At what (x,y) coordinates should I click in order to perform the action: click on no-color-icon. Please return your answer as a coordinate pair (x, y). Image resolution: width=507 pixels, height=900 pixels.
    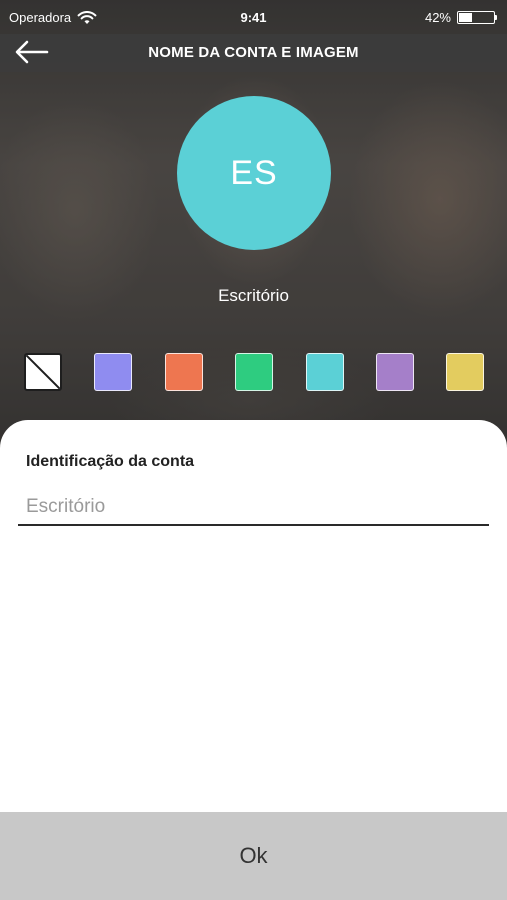
    Looking at the image, I should click on (43, 372).